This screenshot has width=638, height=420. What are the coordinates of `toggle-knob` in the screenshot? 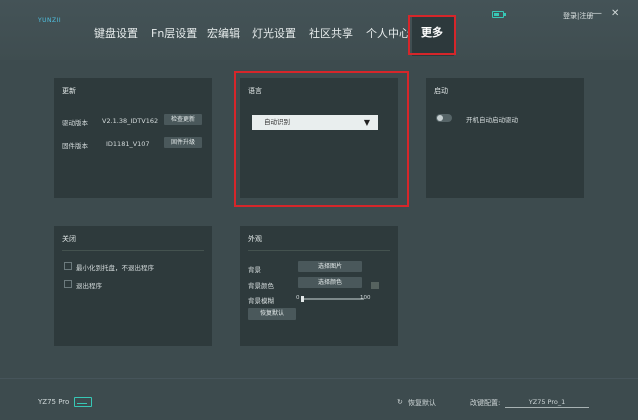 It's located at (440, 118).